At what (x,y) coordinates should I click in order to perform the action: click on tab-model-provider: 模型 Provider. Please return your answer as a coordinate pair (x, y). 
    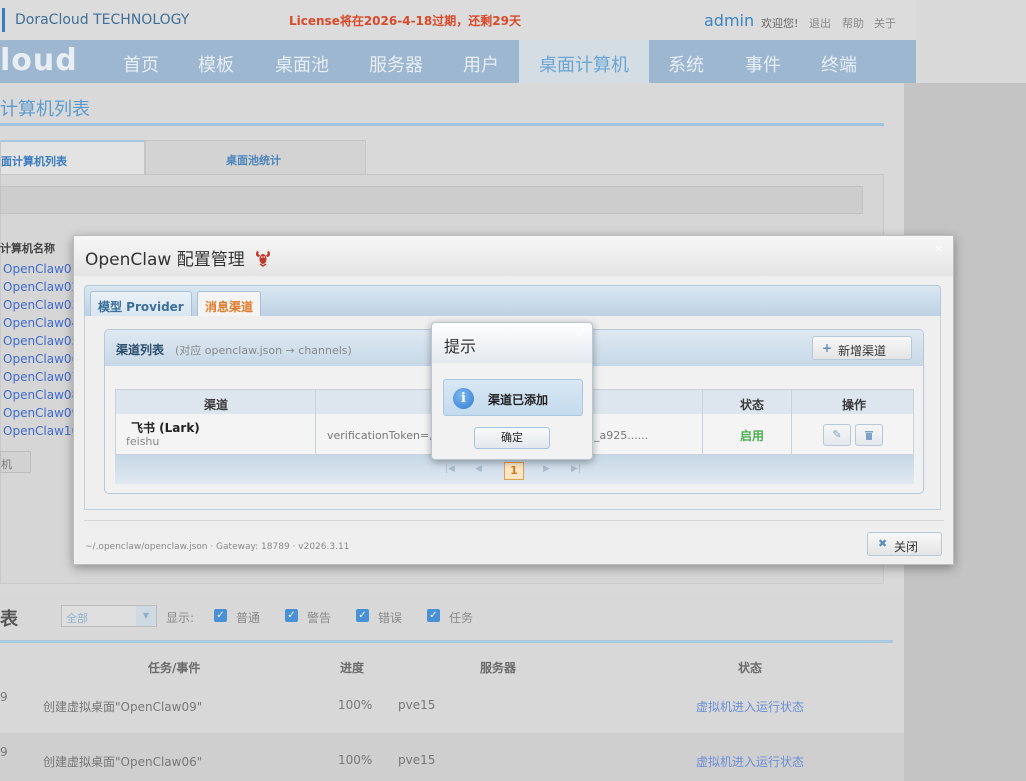
    Looking at the image, I should click on (141, 304).